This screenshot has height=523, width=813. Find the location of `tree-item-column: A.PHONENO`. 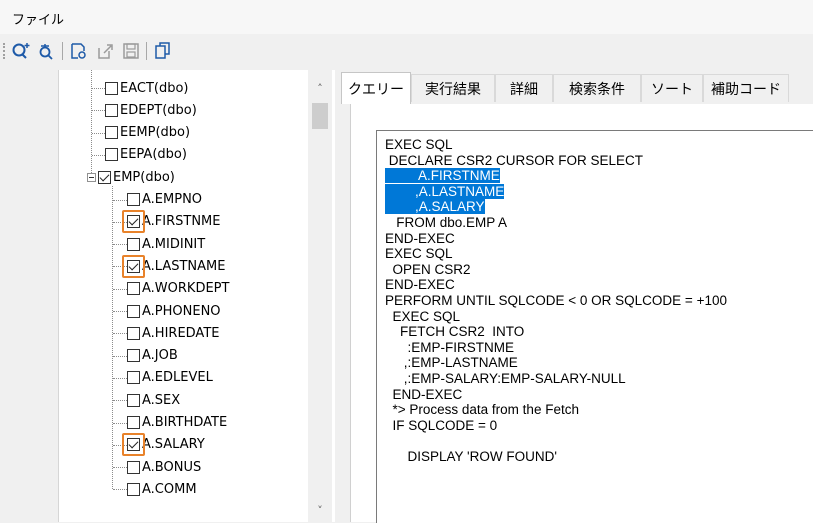

tree-item-column: A.PHONENO is located at coordinates (174, 311).